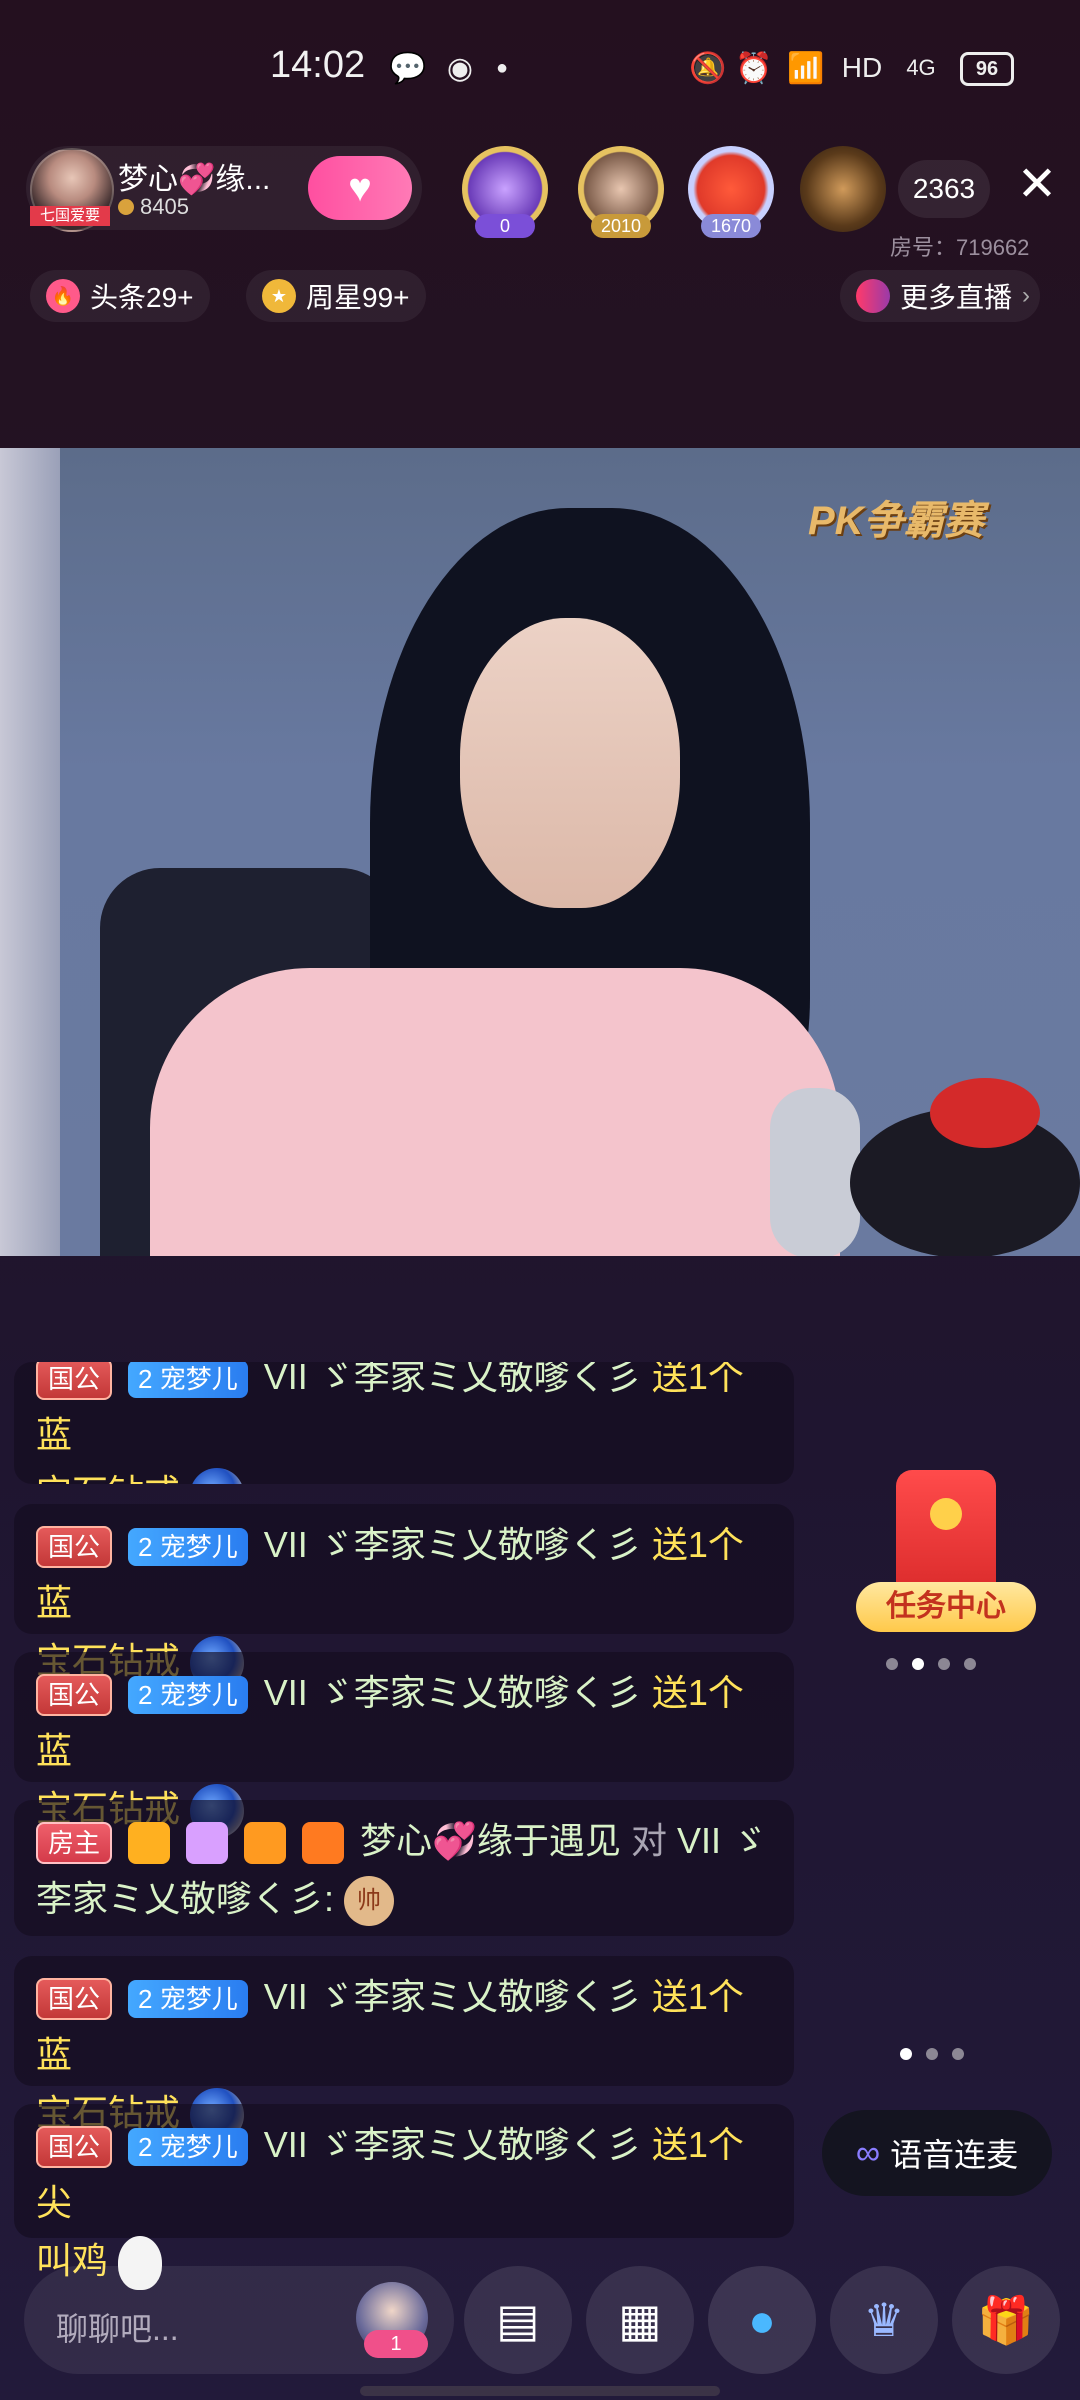 The image size is (1080, 2400). I want to click on headline-pill: 🔥 头条29+, so click(120, 296).